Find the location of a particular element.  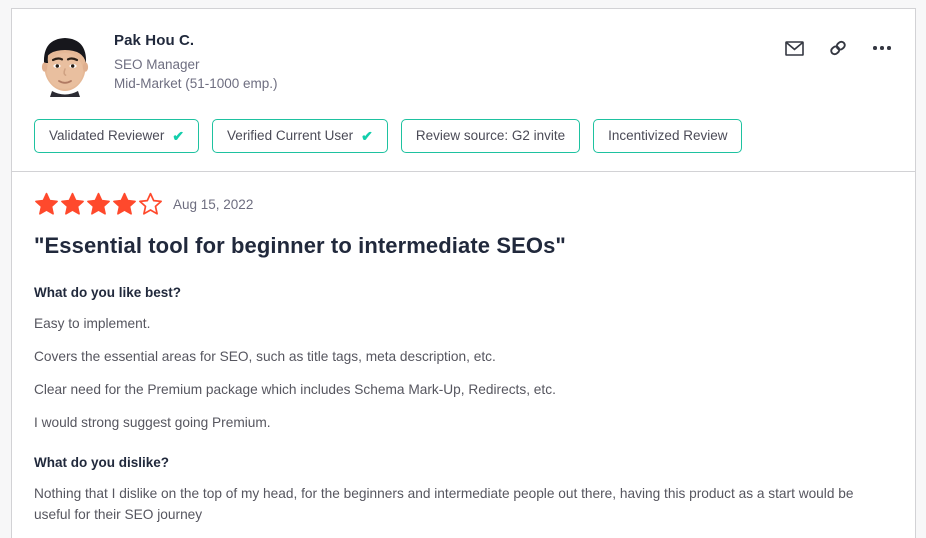

header-actions is located at coordinates (838, 48).